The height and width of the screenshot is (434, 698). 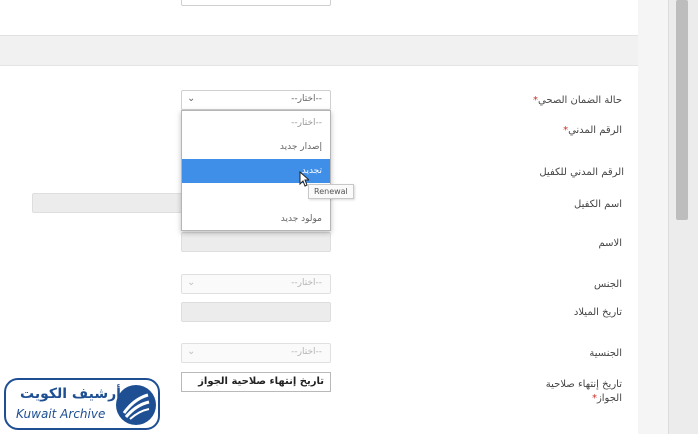 What do you see at coordinates (256, 353) in the screenshot?
I see `nationality-select: --اختار-- ⌄` at bounding box center [256, 353].